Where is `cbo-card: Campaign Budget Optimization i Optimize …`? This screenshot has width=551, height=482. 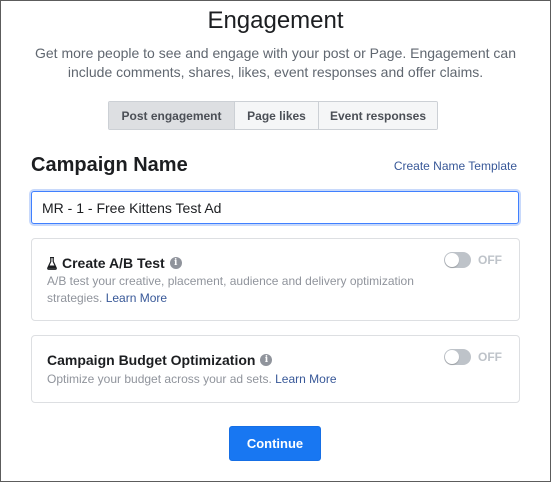 cbo-card: Campaign Budget Optimization i Optimize … is located at coordinates (275, 369).